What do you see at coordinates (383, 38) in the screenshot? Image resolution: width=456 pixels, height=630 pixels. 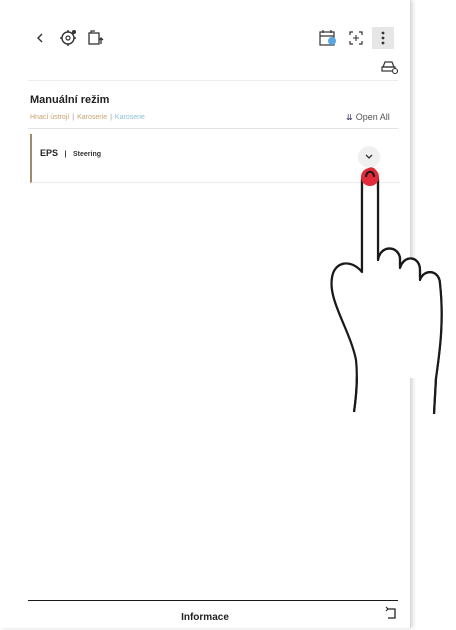 I see `more-vertical-icon` at bounding box center [383, 38].